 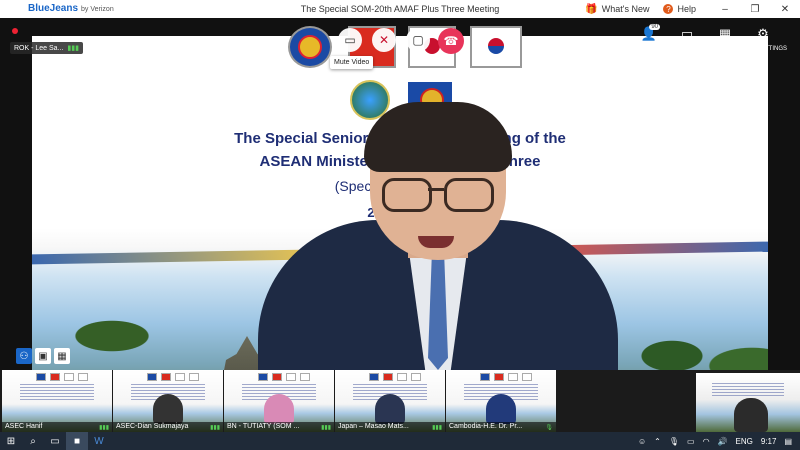 I want to click on apps-button: ▦, so click(x=725, y=41).